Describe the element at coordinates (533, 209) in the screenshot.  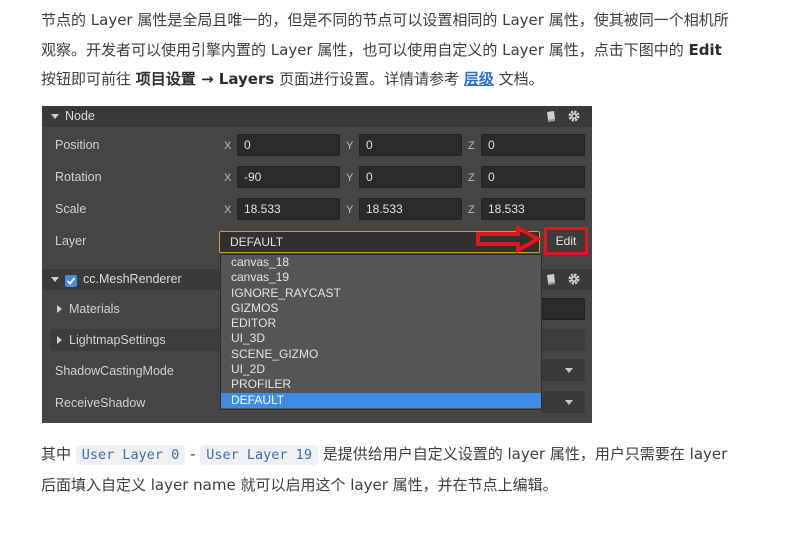
I see `scale-z-input: 18.533` at that location.